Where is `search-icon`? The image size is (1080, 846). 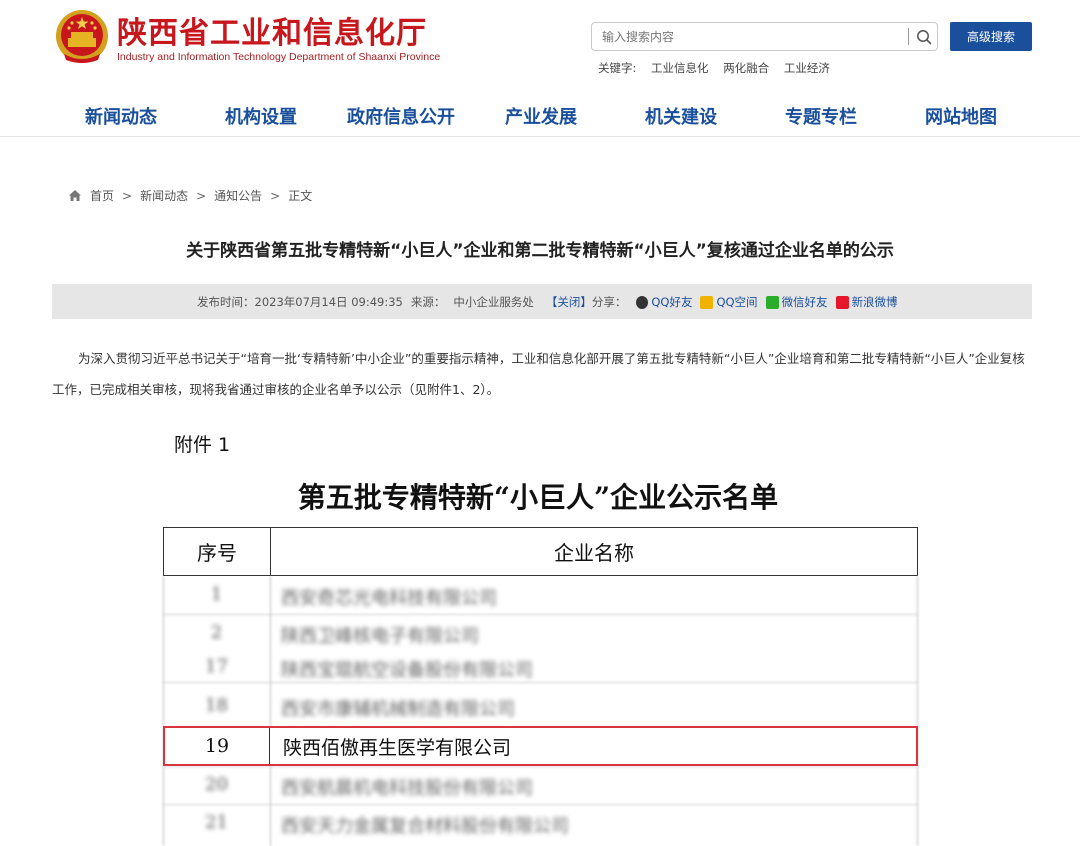 search-icon is located at coordinates (924, 37).